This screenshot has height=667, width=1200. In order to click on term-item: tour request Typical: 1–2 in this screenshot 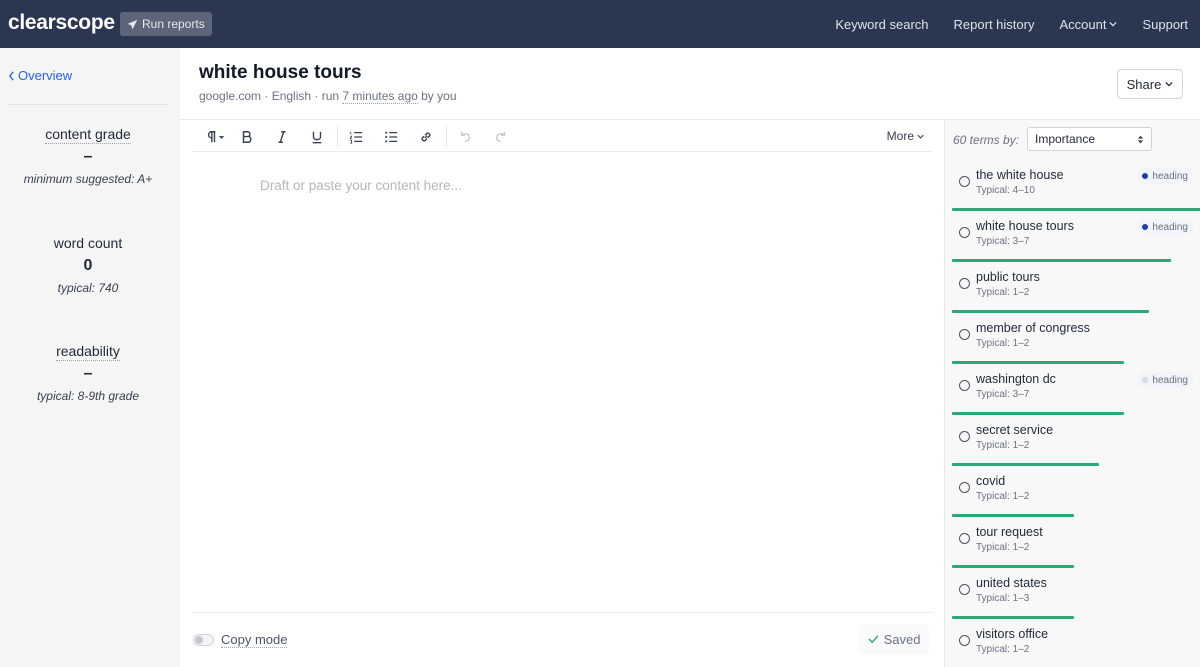, I will do `click(1076, 544)`.